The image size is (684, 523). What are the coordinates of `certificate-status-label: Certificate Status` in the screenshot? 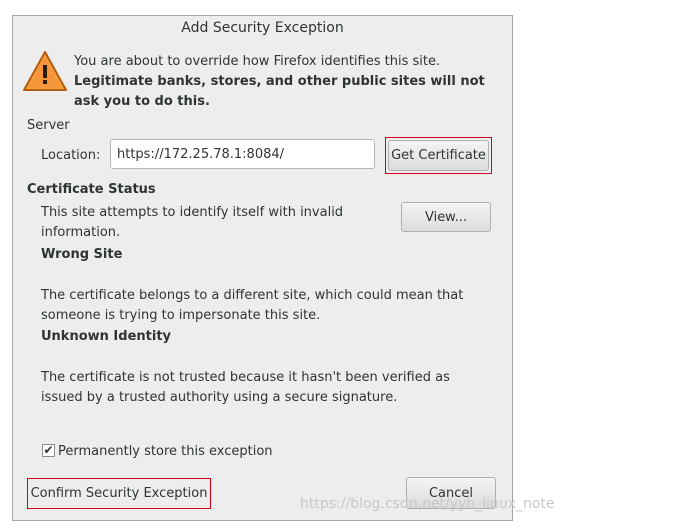 It's located at (91, 189).